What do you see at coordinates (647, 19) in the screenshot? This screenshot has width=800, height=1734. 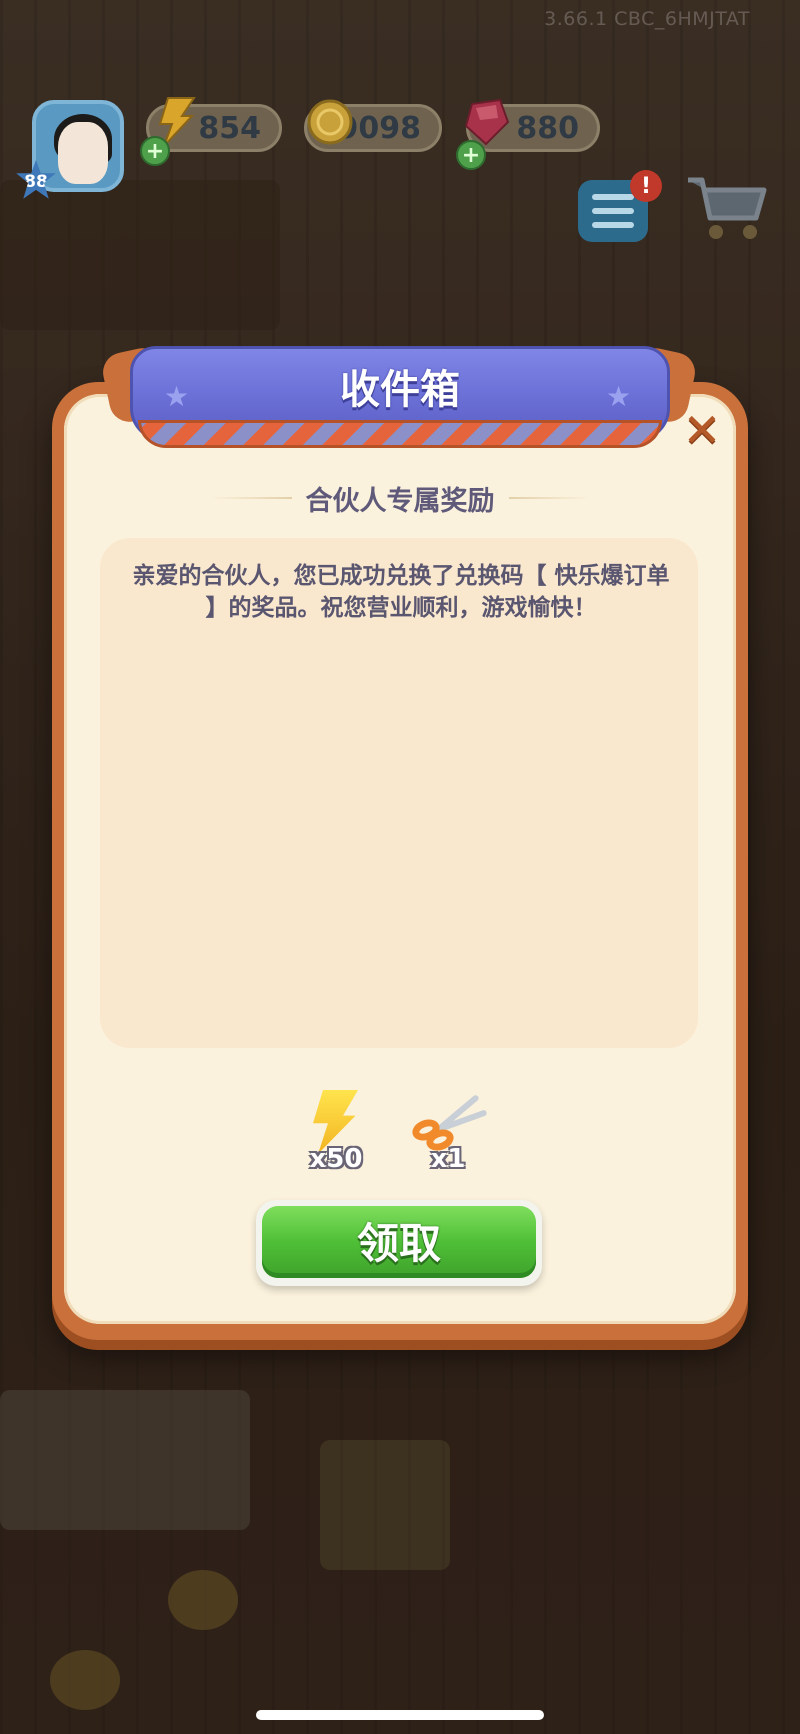 I see `version-label: 3.66.1 CBC_6HMJTAT` at bounding box center [647, 19].